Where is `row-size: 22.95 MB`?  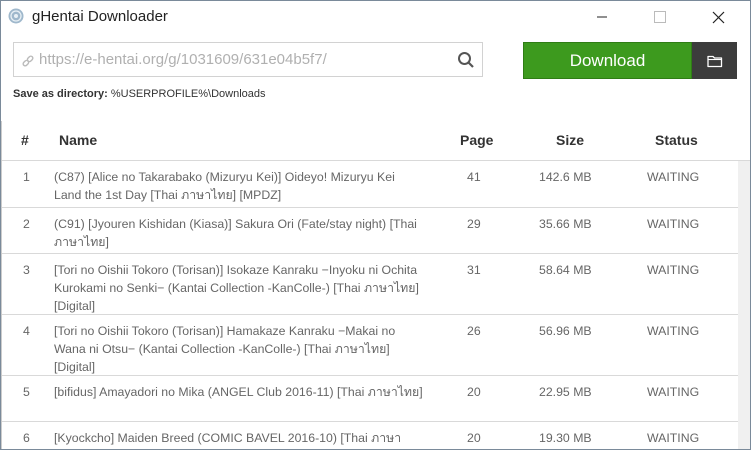 row-size: 22.95 MB is located at coordinates (565, 392).